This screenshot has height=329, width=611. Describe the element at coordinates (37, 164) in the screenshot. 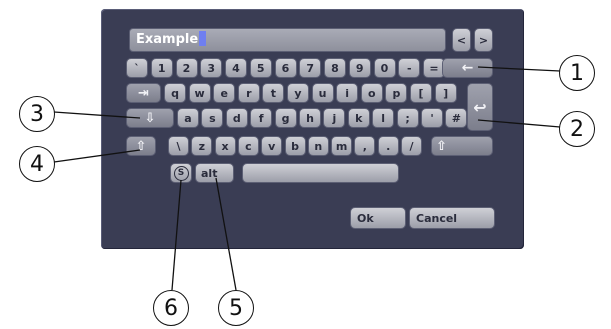

I see `callout-4: 4` at that location.